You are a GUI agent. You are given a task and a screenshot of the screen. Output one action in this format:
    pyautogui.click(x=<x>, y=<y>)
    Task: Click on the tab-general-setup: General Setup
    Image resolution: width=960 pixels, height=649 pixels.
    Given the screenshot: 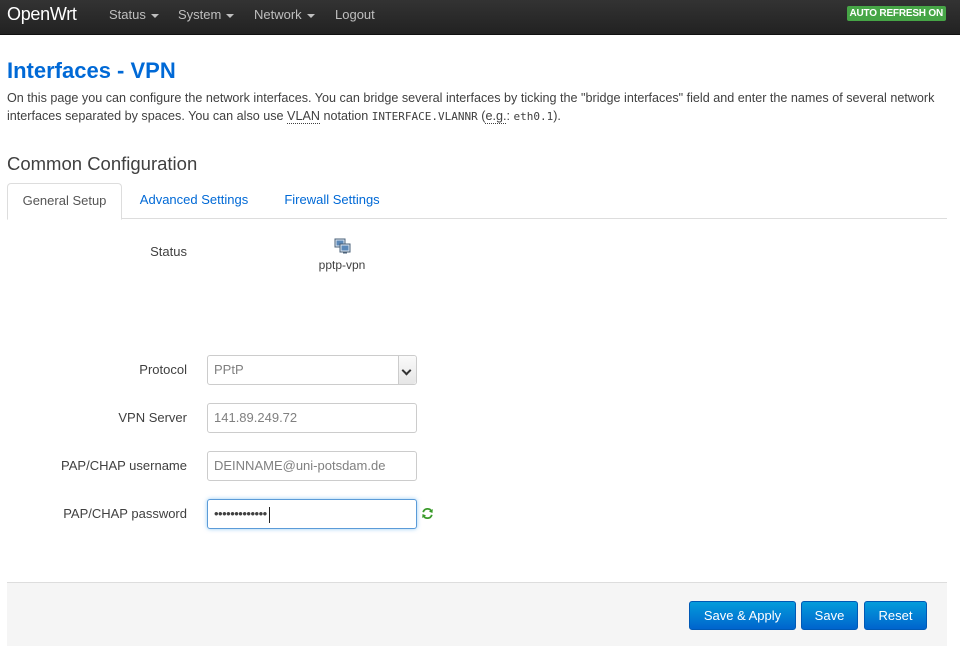 What is the action you would take?
    pyautogui.click(x=64, y=201)
    